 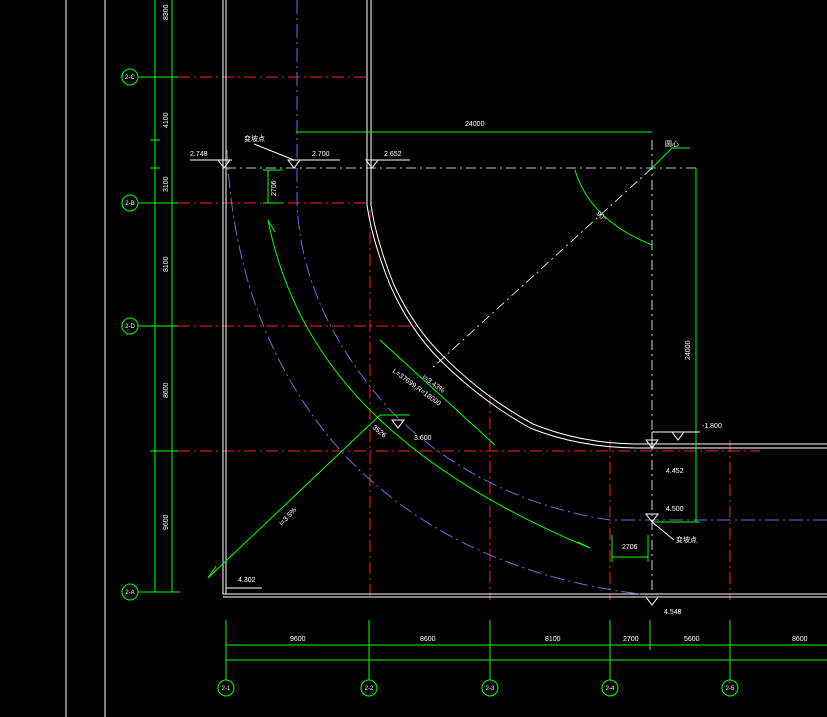 I want to click on svg-text: -1.800, so click(x=712, y=426).